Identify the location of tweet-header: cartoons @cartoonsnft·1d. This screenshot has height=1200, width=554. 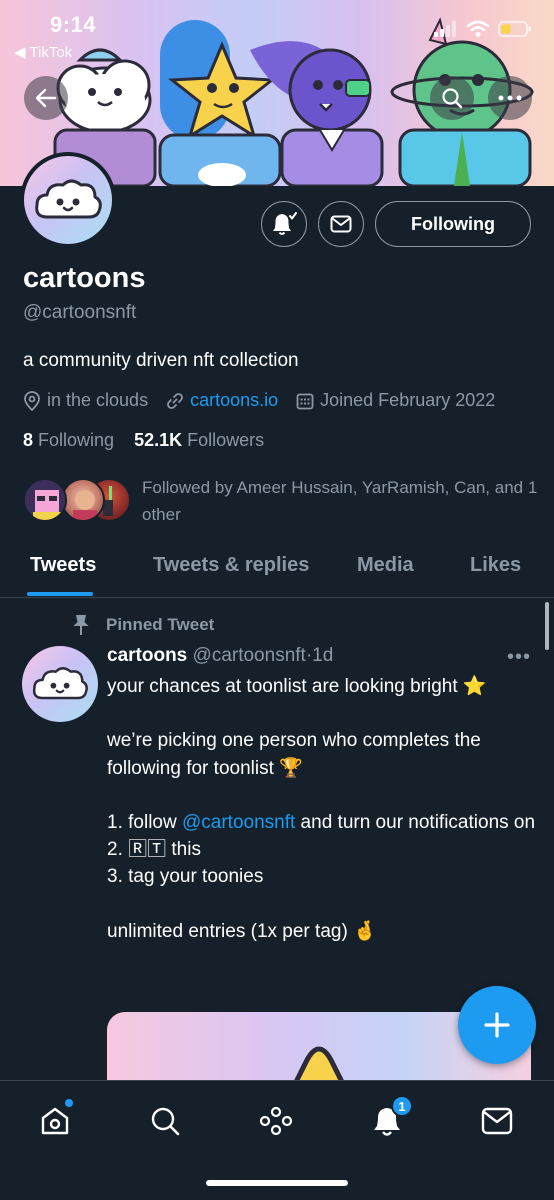
(220, 656).